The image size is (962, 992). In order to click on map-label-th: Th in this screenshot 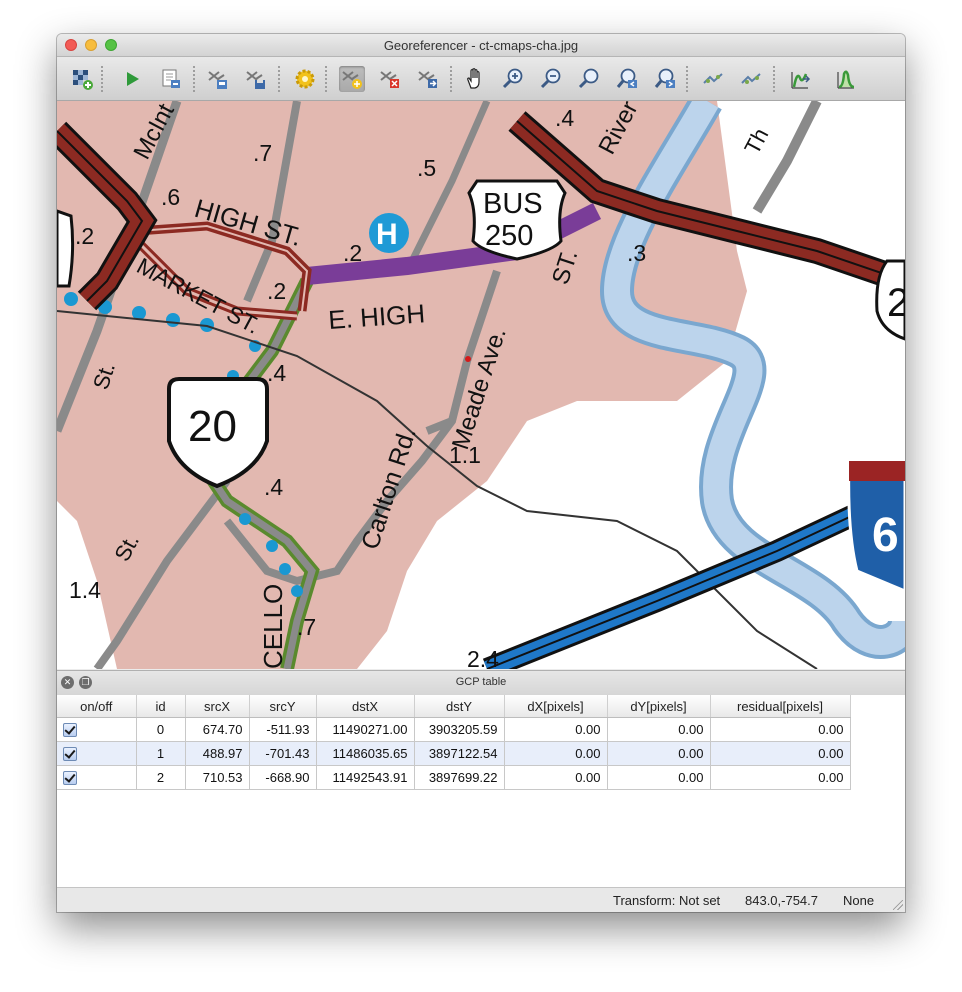, I will do `click(756, 141)`.